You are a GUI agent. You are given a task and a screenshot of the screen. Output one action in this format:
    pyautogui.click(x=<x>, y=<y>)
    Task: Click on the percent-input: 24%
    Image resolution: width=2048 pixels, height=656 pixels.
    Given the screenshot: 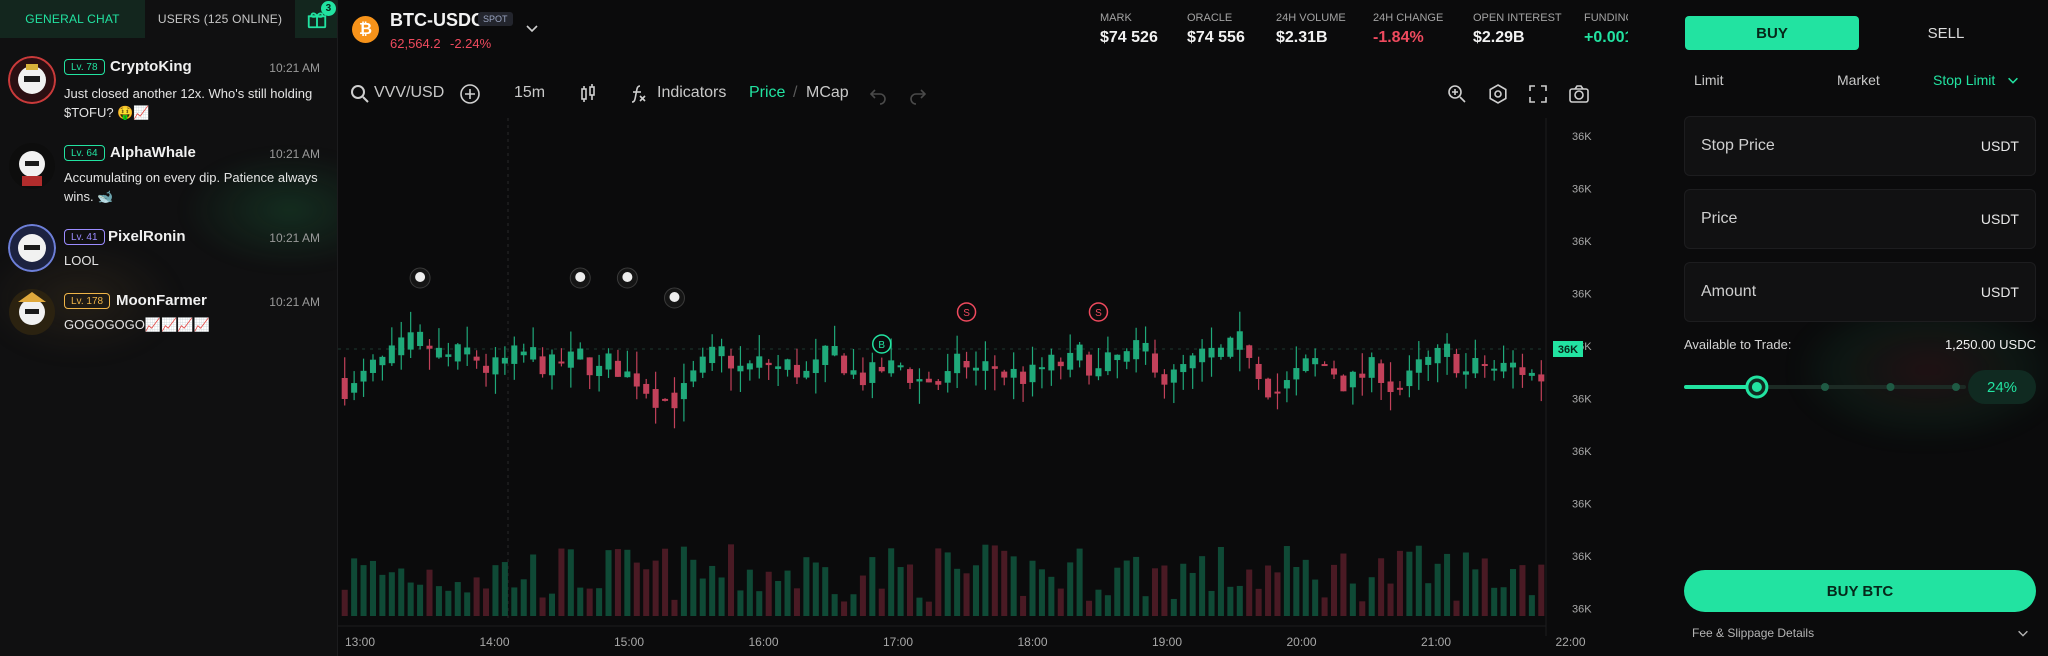 What is the action you would take?
    pyautogui.click(x=2002, y=387)
    